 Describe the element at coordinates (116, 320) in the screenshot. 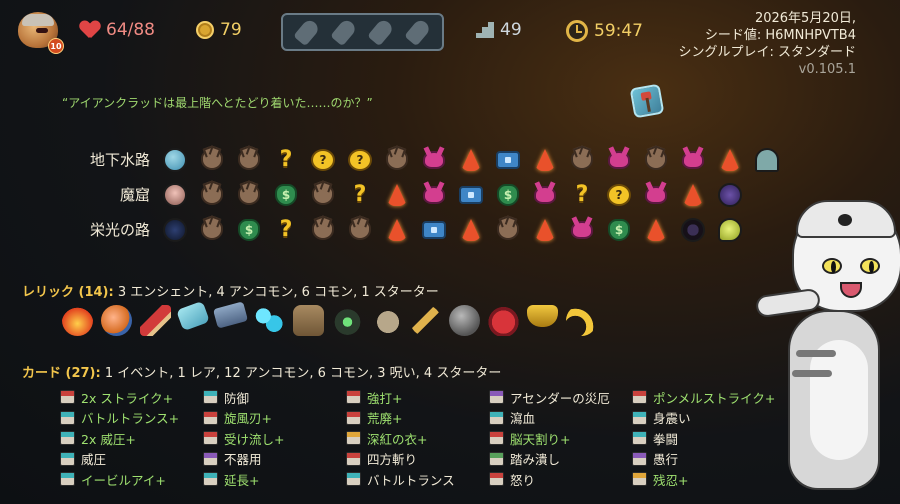

I see `orange-orb-icon` at that location.